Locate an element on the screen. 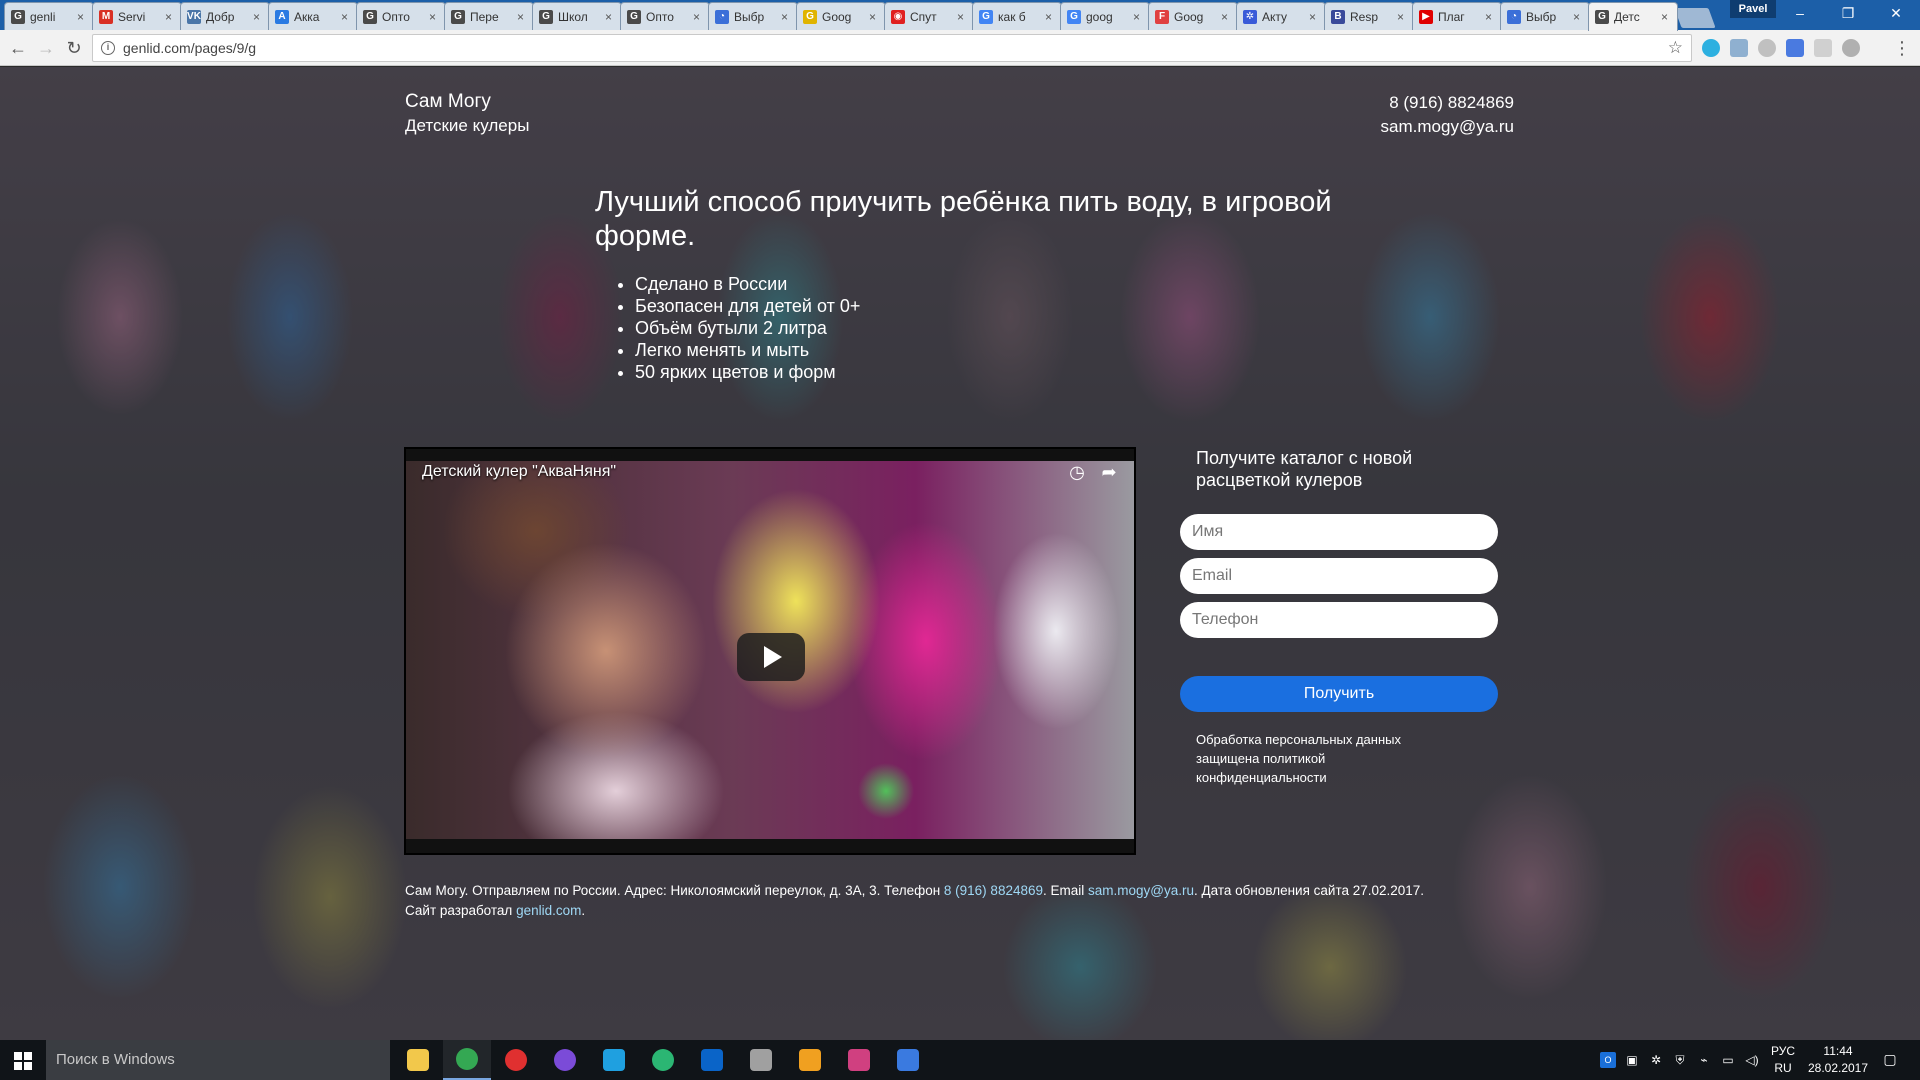 This screenshot has height=1080, width=1920. new-tab-button is located at coordinates (1695, 18).